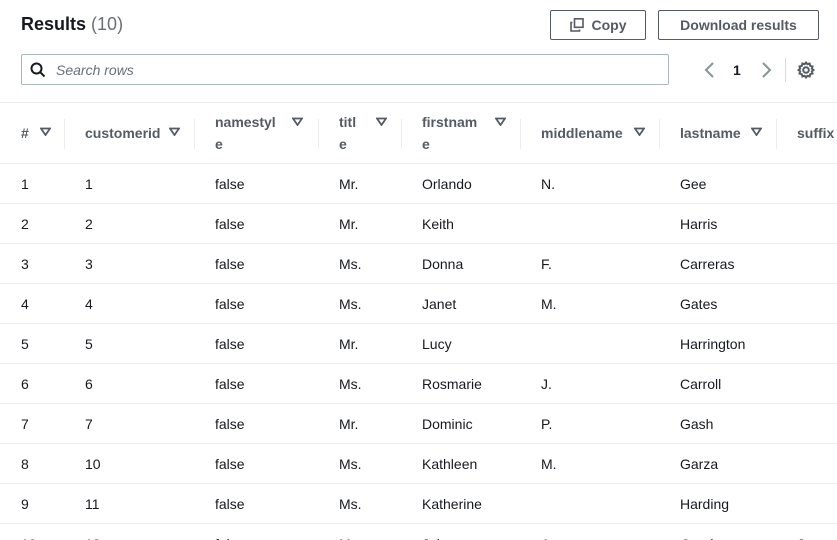  Describe the element at coordinates (418, 532) in the screenshot. I see `table-row: 10 12 false Mr. Johnny A. Caprio Jr.` at that location.